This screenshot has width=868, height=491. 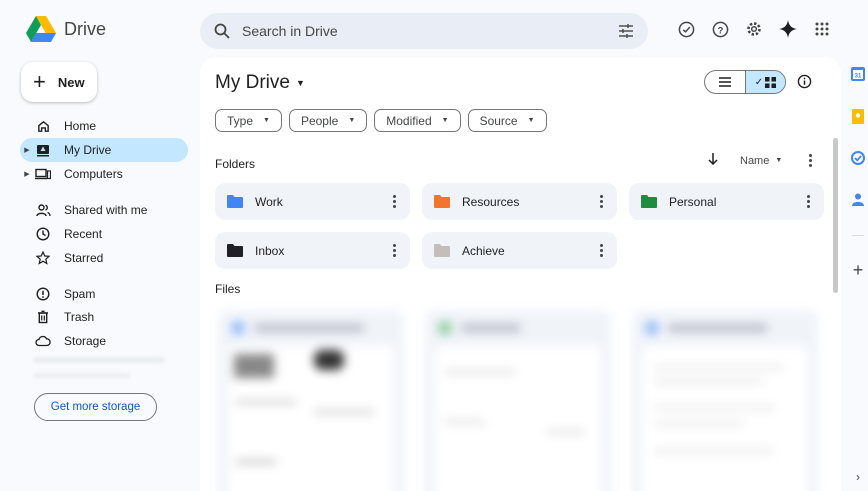 I want to click on check-icon: ✓, so click(x=759, y=82).